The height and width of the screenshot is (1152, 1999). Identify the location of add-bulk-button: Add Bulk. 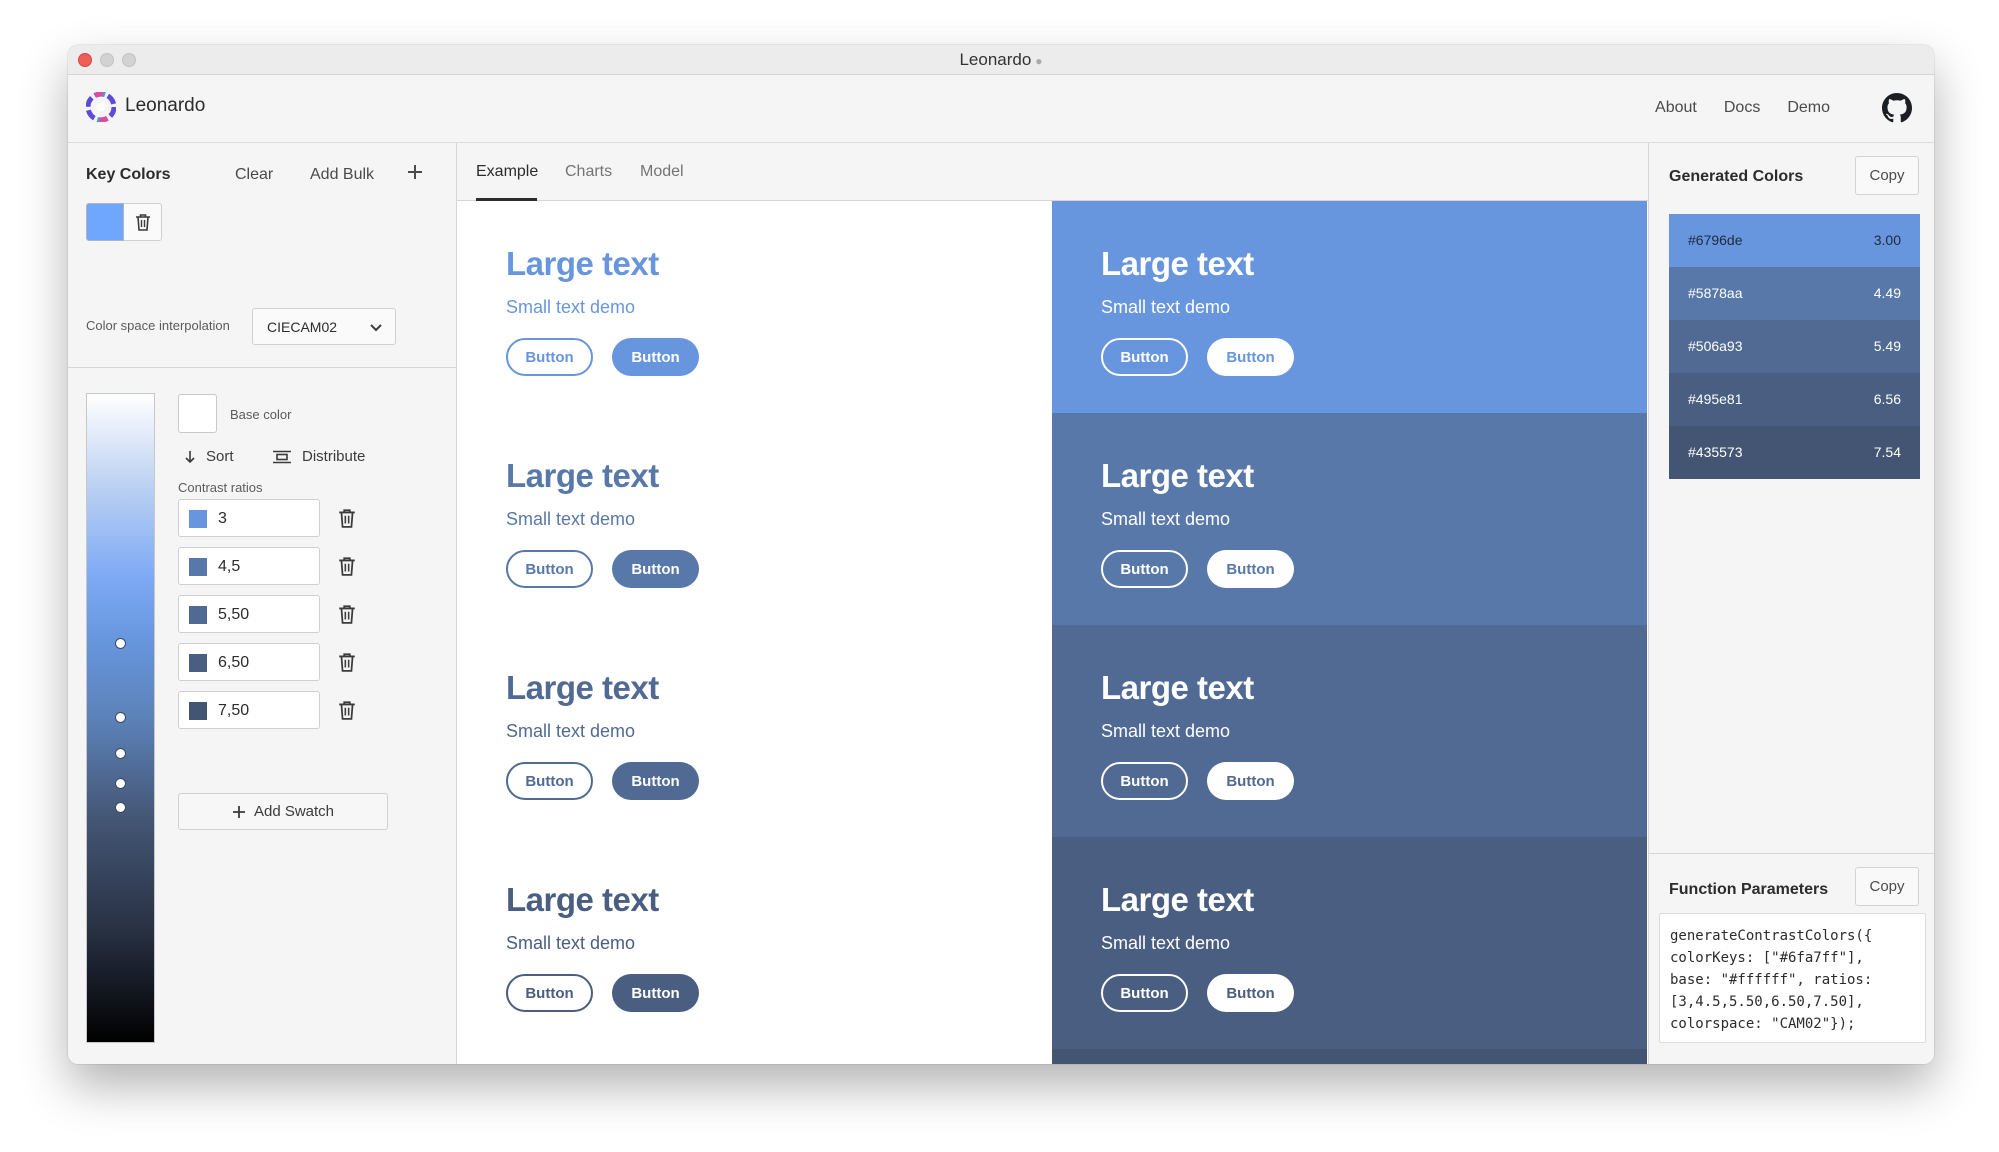
(342, 175).